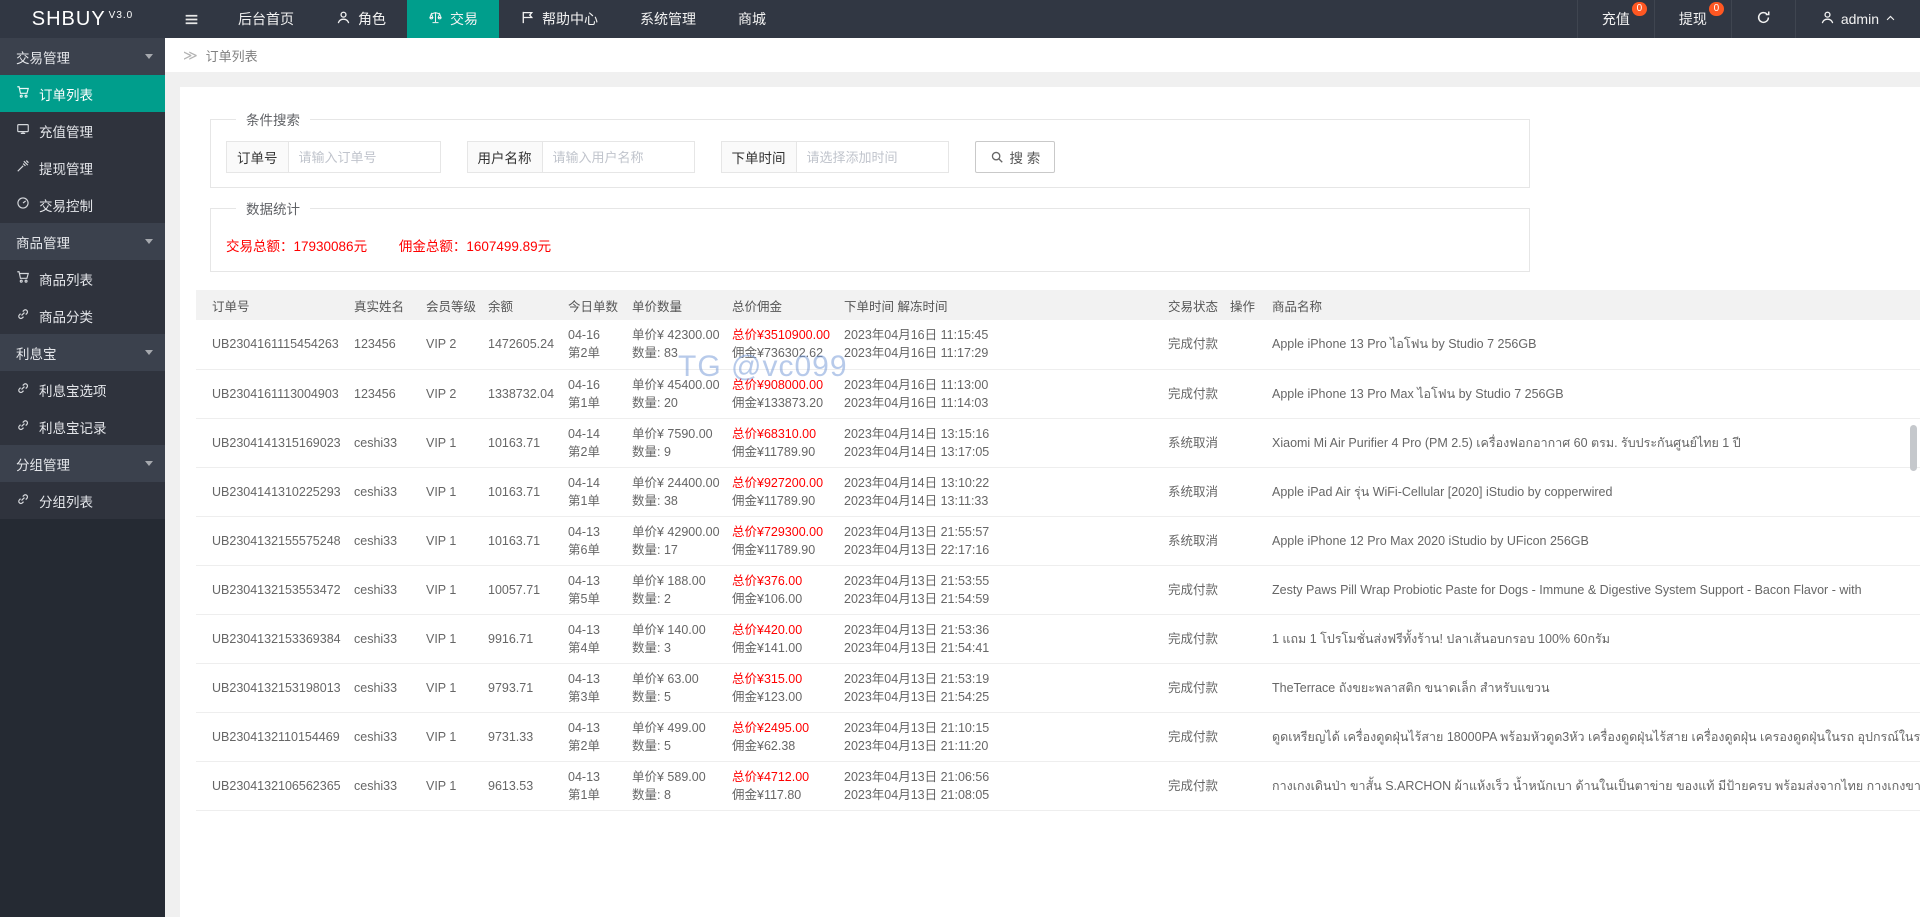 The width and height of the screenshot is (1920, 917). What do you see at coordinates (780, 786) in the screenshot?
I see `cell-total-commission: 总价¥4712.00 佣金¥117.80` at bounding box center [780, 786].